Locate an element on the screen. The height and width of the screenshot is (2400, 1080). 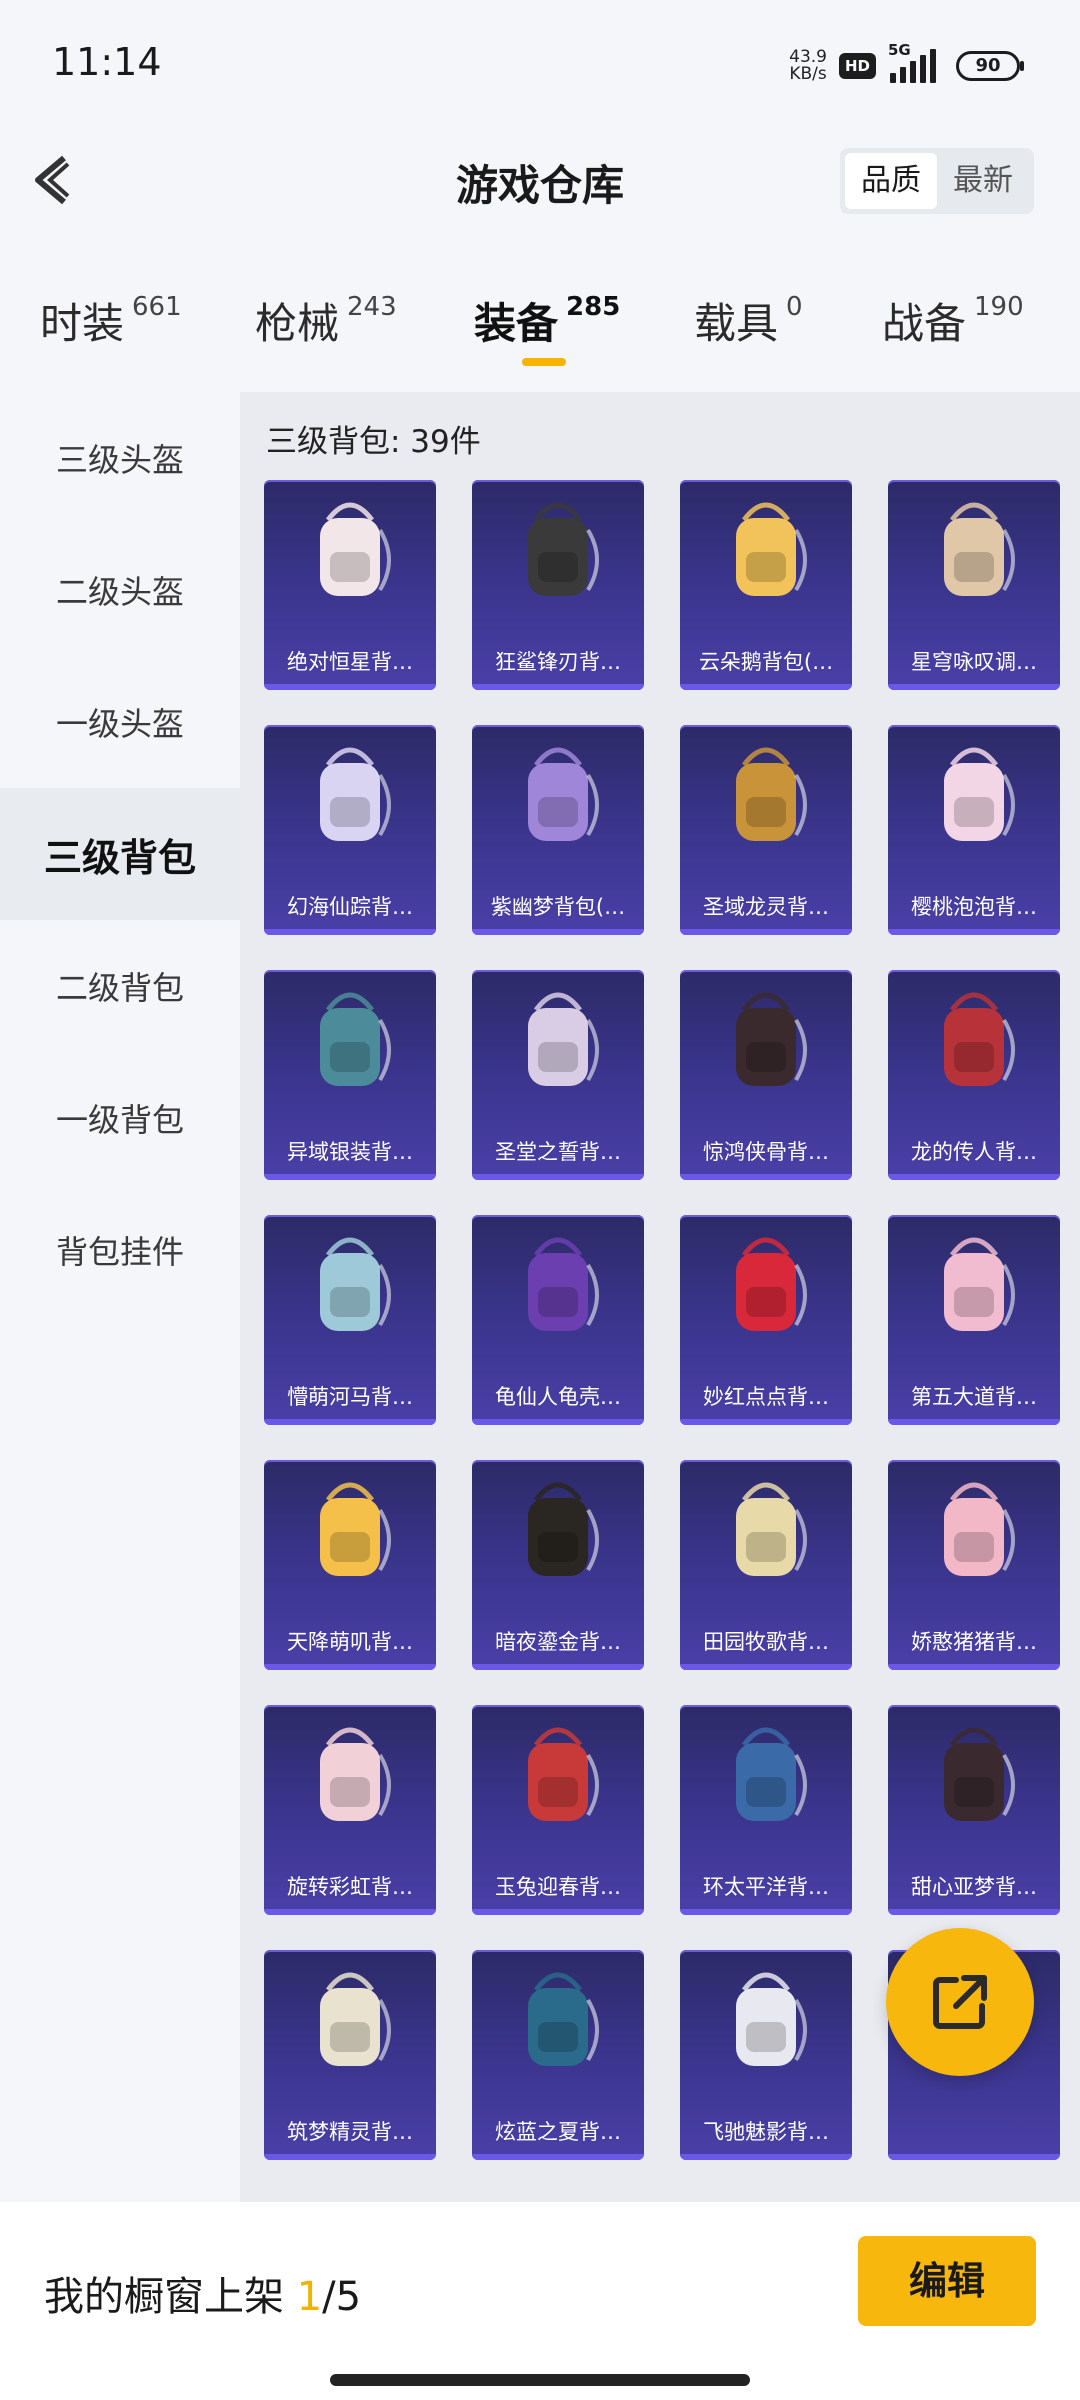
active-tab-indicator is located at coordinates (544, 362).